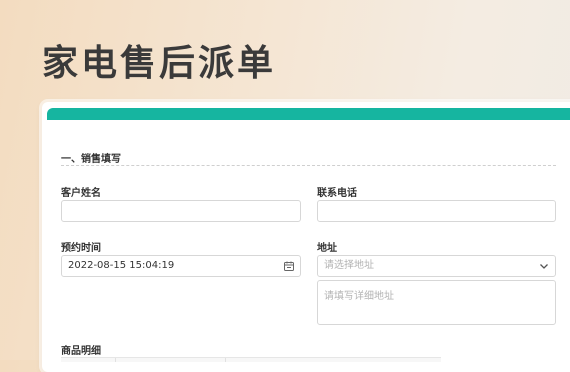 Image resolution: width=570 pixels, height=372 pixels. Describe the element at coordinates (544, 266) in the screenshot. I see `chevron-down-icon` at that location.